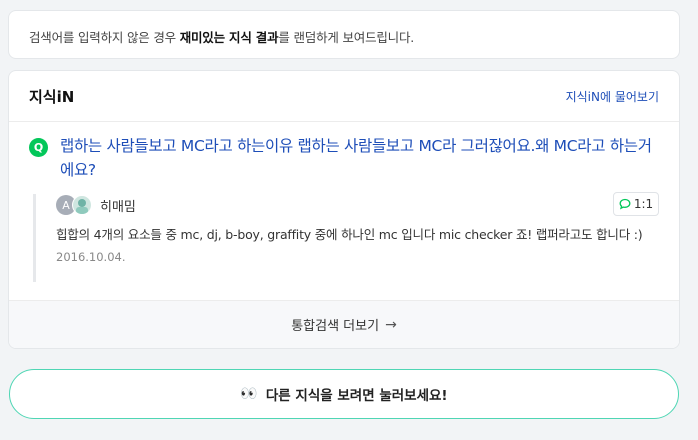 The image size is (698, 440). I want to click on question-badge-icon: Q, so click(38, 147).